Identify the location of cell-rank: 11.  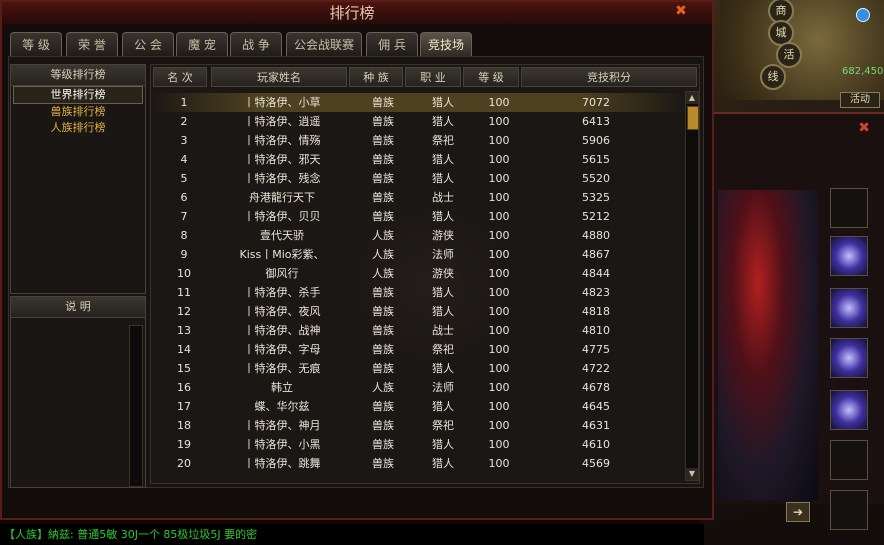
(184, 292).